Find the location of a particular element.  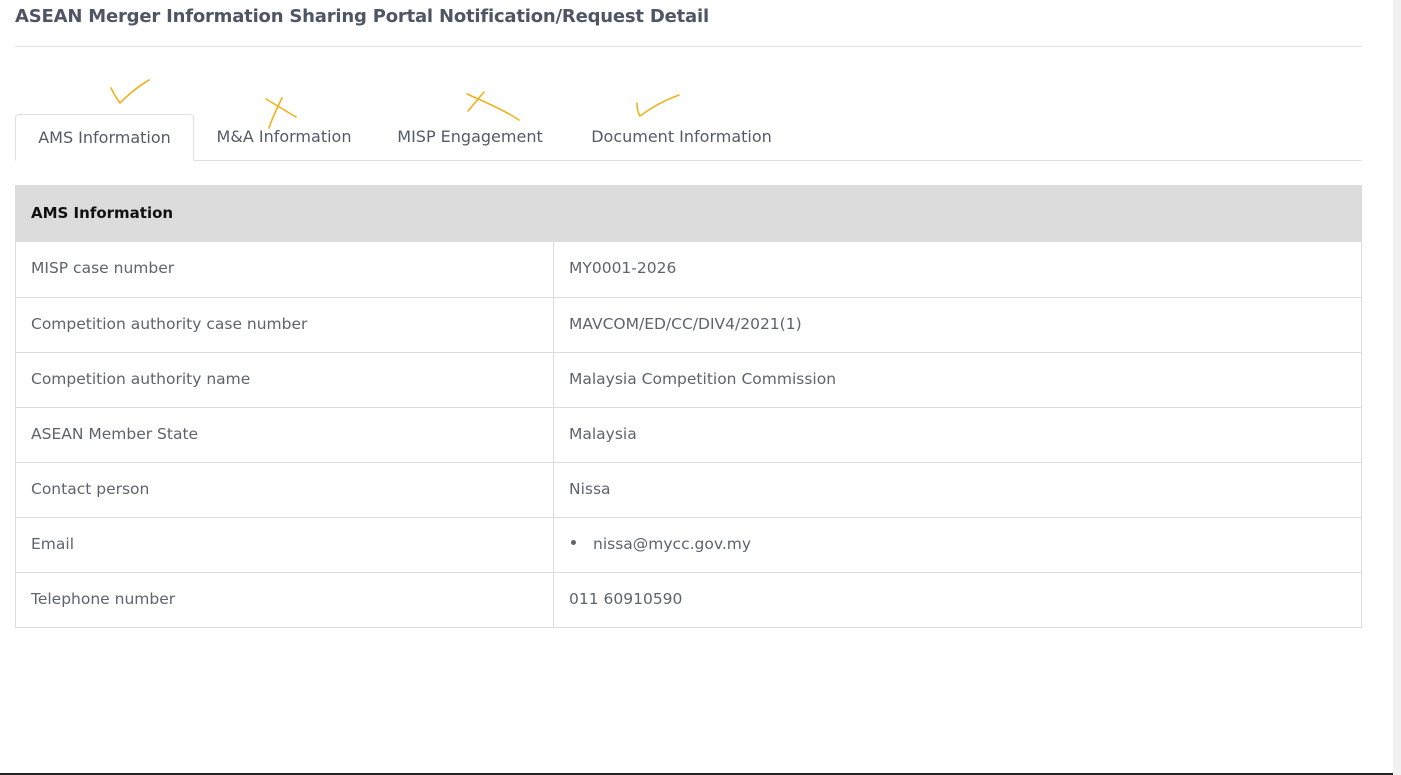

row-label: Email is located at coordinates (285, 545).